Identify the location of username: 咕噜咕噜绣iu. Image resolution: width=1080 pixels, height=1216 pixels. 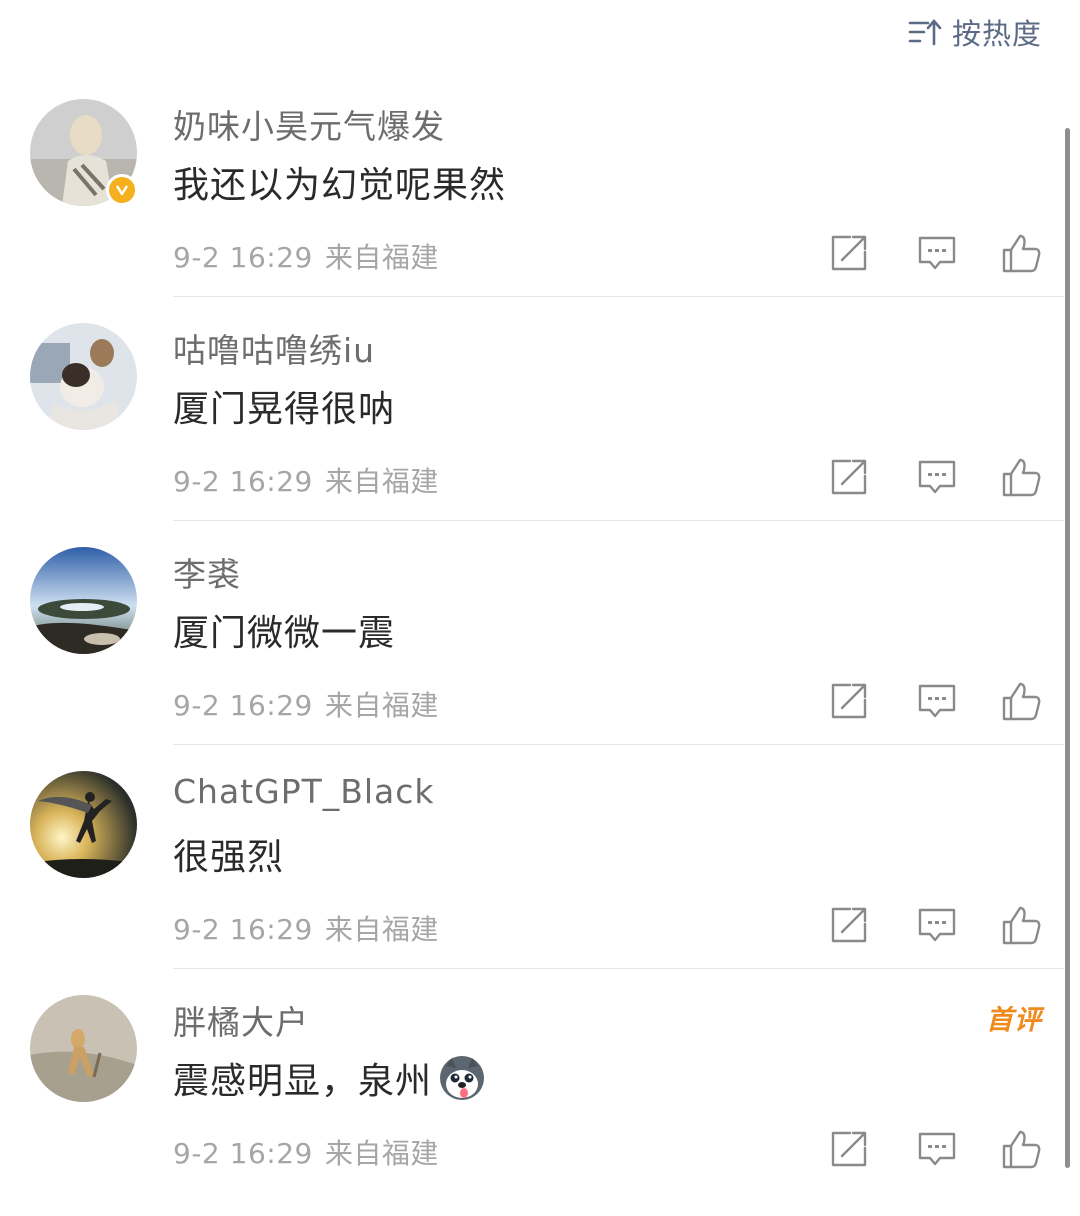
(274, 348).